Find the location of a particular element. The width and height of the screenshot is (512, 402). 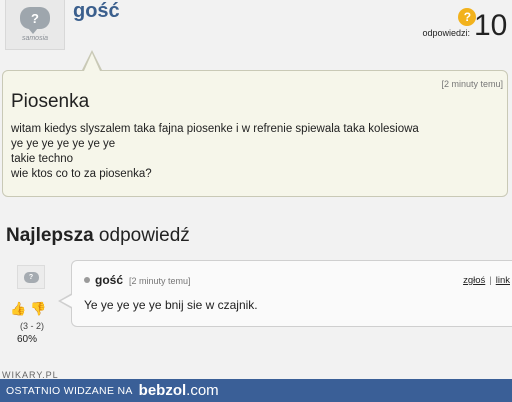

answer-card-pointer-fill is located at coordinates (66, 301).